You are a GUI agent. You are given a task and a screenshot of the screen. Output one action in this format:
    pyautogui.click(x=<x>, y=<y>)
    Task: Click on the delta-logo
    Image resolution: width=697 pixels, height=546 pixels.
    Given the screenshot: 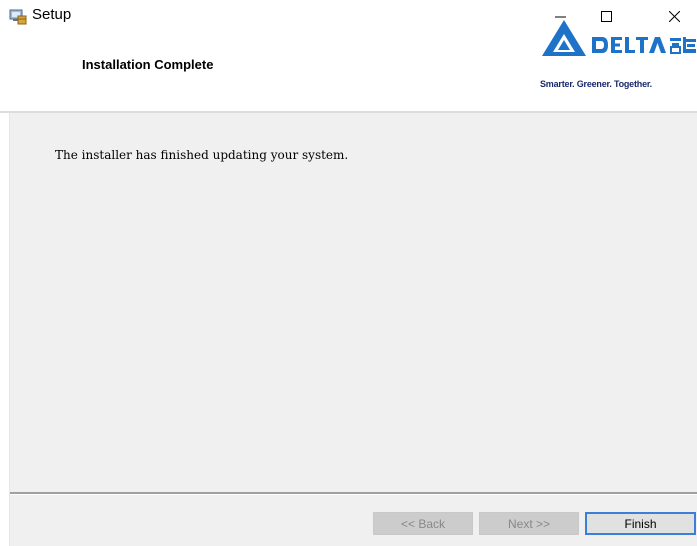 What is the action you would take?
    pyautogui.click(x=616, y=45)
    